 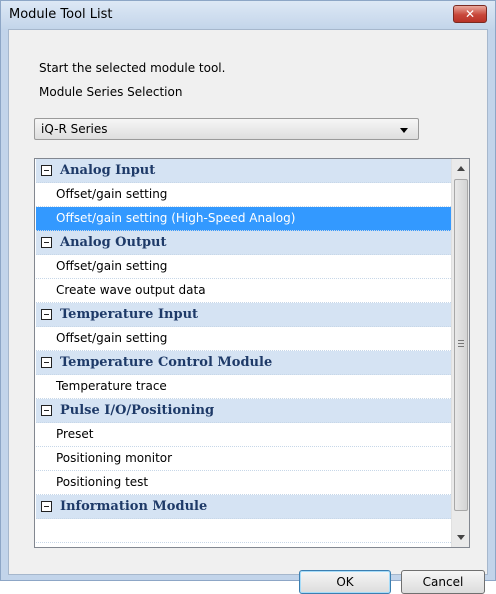 What do you see at coordinates (243, 459) in the screenshot?
I see `tool-item: Positioning monitor` at bounding box center [243, 459].